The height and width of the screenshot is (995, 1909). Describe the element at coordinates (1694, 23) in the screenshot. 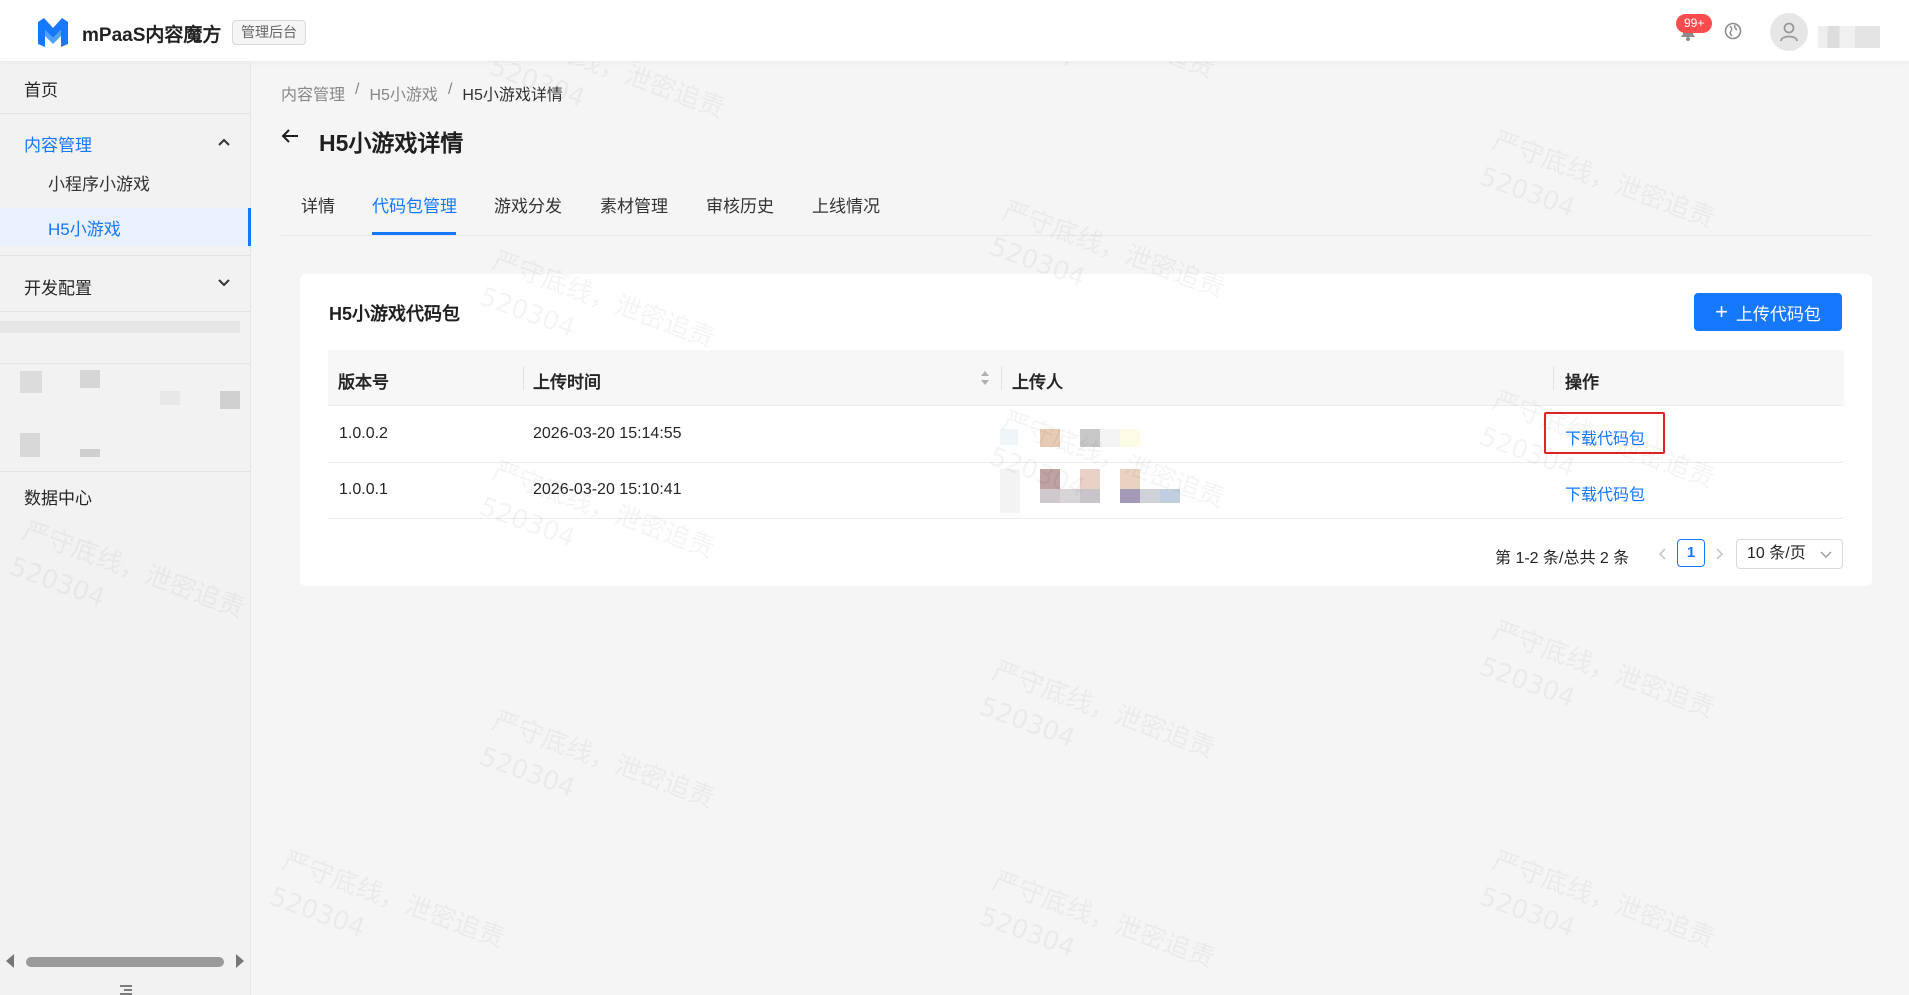

I see `notification-badge: 99+` at that location.